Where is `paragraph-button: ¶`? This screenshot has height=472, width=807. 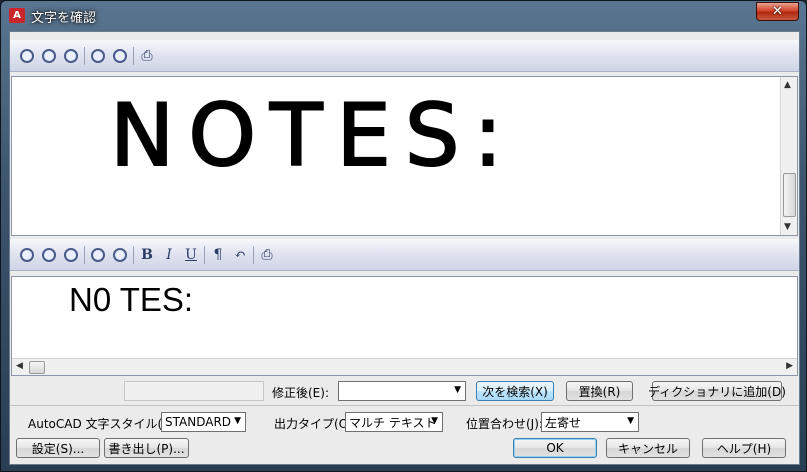 paragraph-button: ¶ is located at coordinates (218, 255).